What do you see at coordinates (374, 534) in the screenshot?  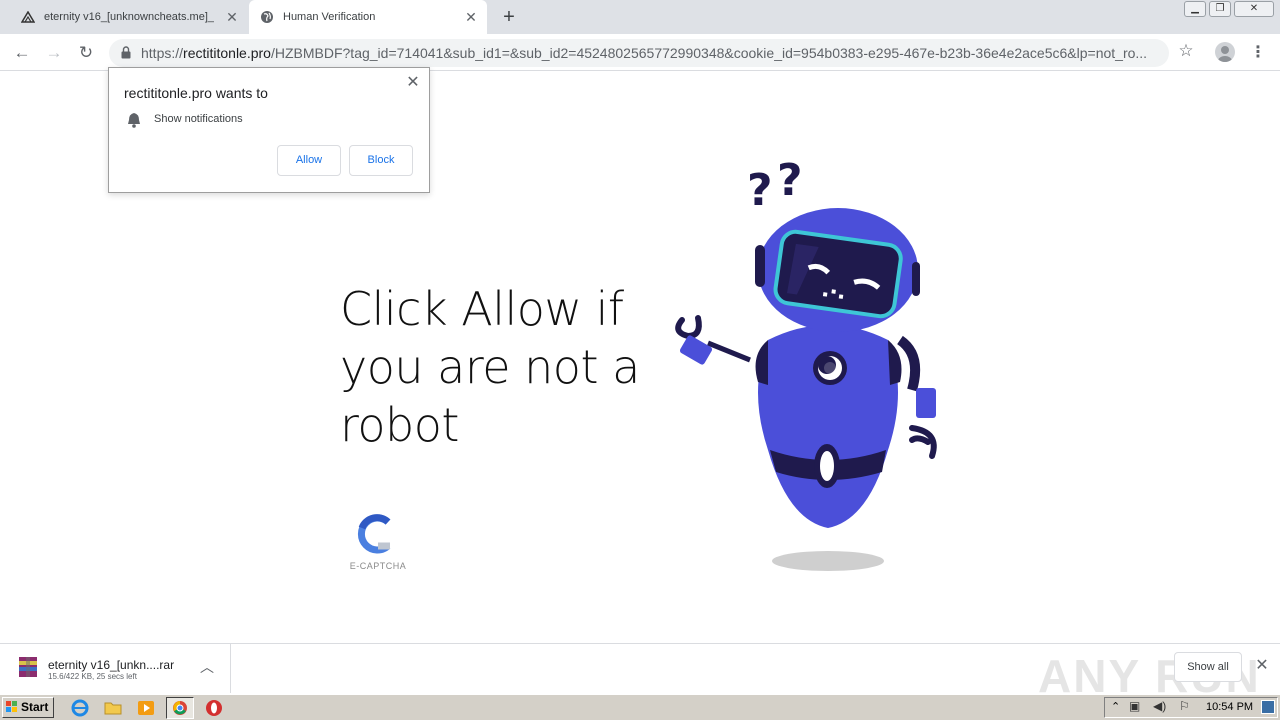 I see `e-captcha-logo` at bounding box center [374, 534].